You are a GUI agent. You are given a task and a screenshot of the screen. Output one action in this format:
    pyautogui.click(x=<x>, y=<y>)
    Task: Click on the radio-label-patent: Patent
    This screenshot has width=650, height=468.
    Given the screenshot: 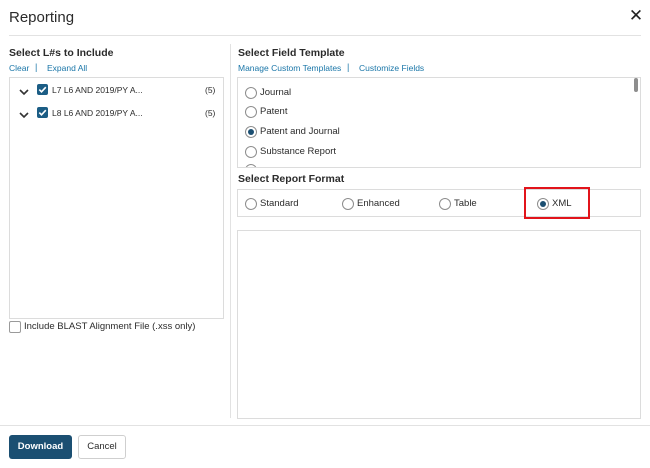 What is the action you would take?
    pyautogui.click(x=273, y=111)
    